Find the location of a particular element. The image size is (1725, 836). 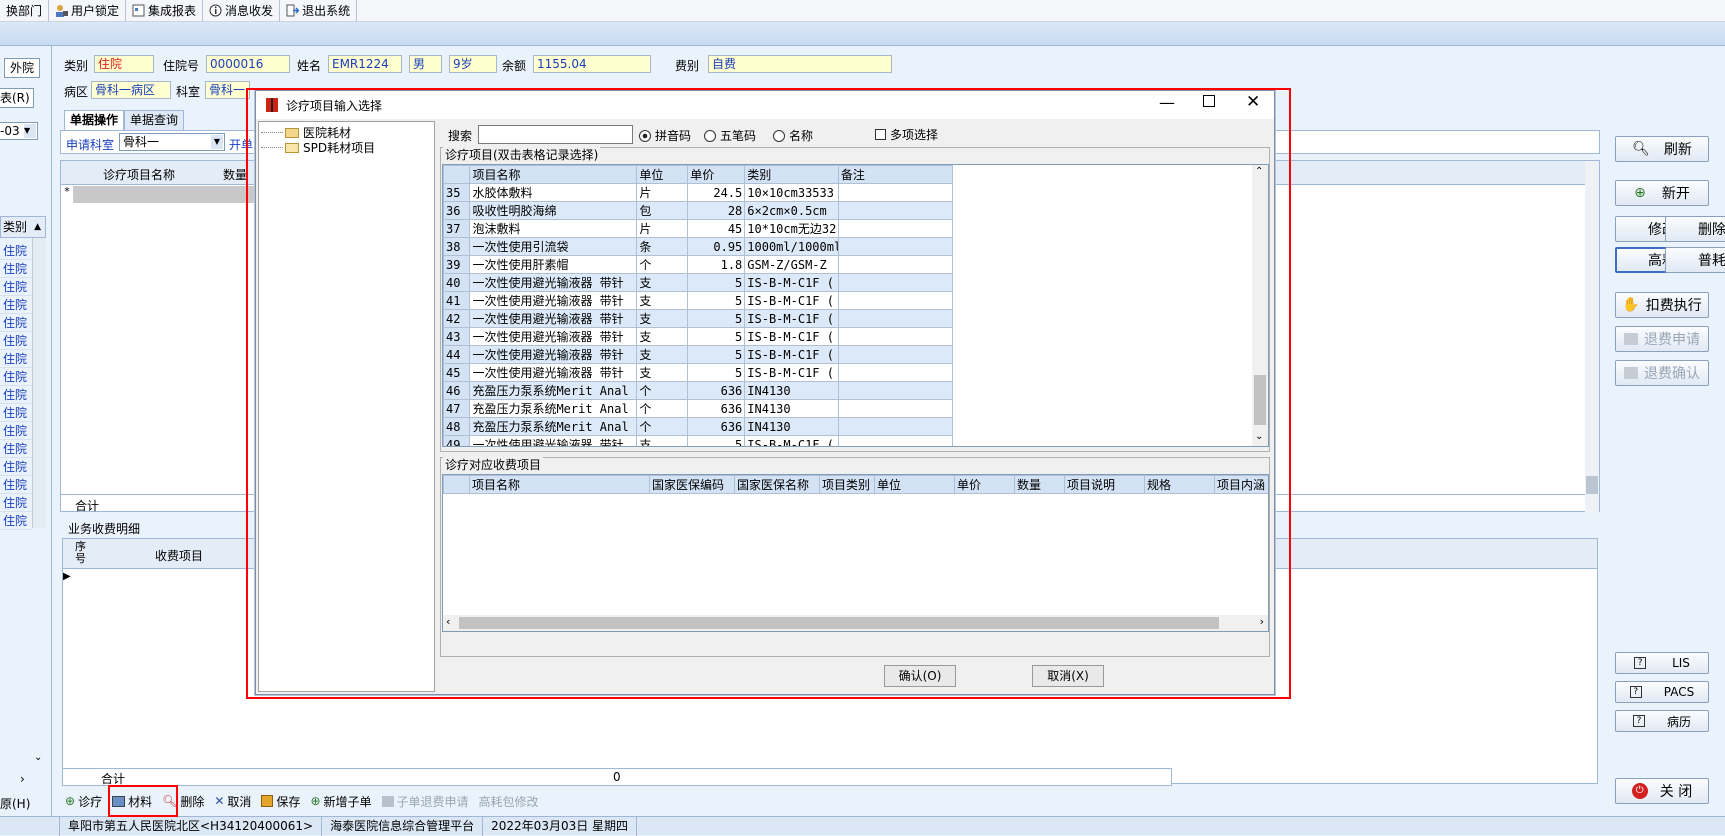

button-label: 退费申请 is located at coordinates (1672, 340).